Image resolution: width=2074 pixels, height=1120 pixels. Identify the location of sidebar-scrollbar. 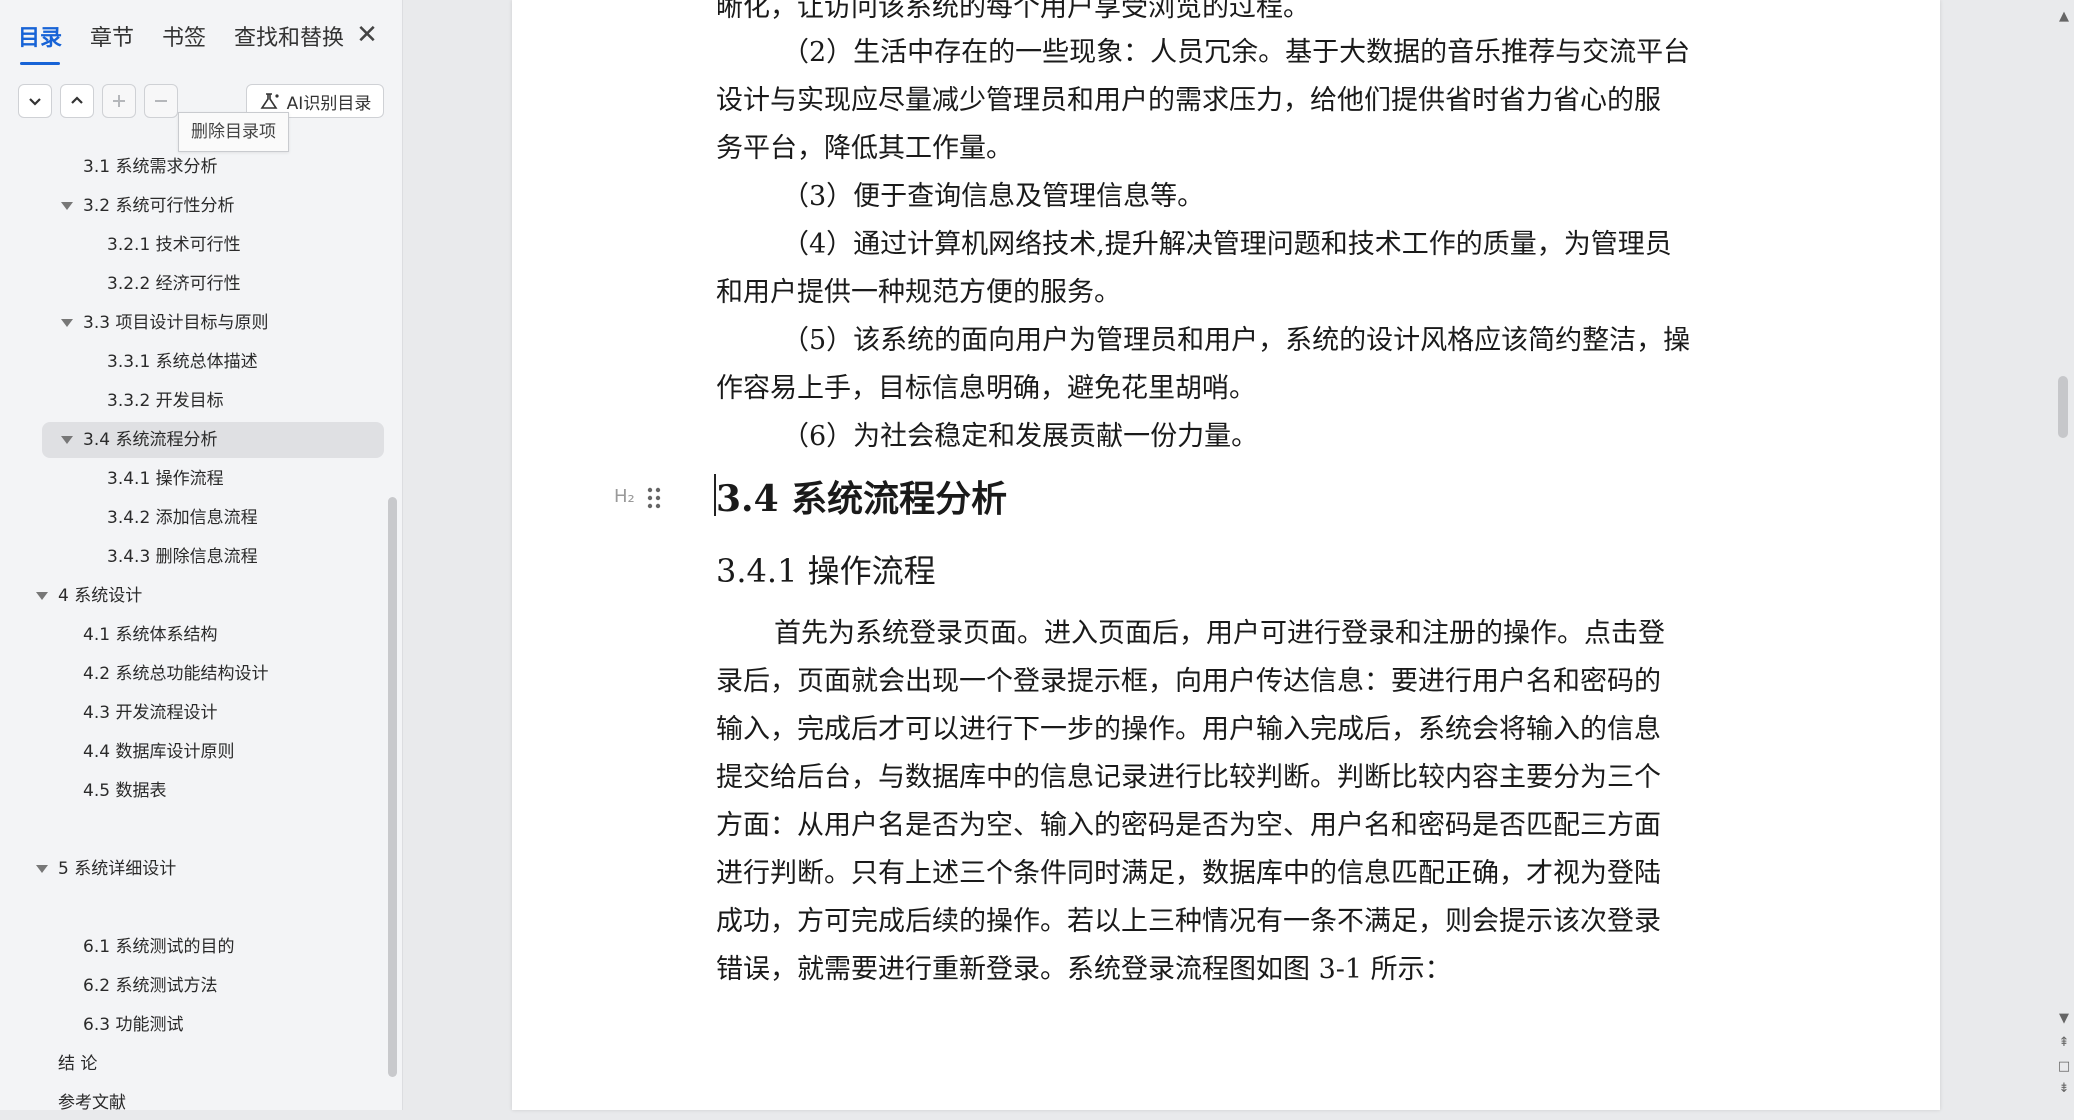
(392, 787).